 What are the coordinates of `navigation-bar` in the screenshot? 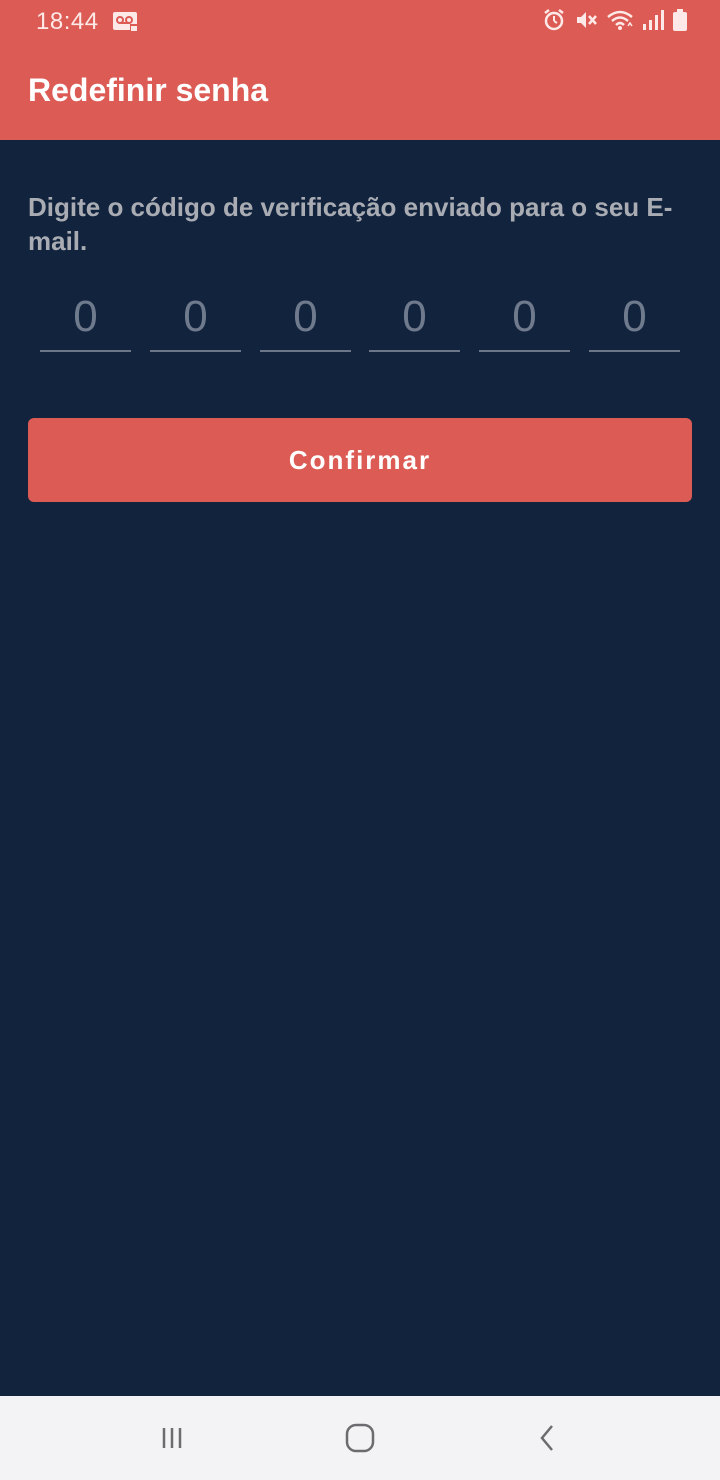 It's located at (360, 1438).